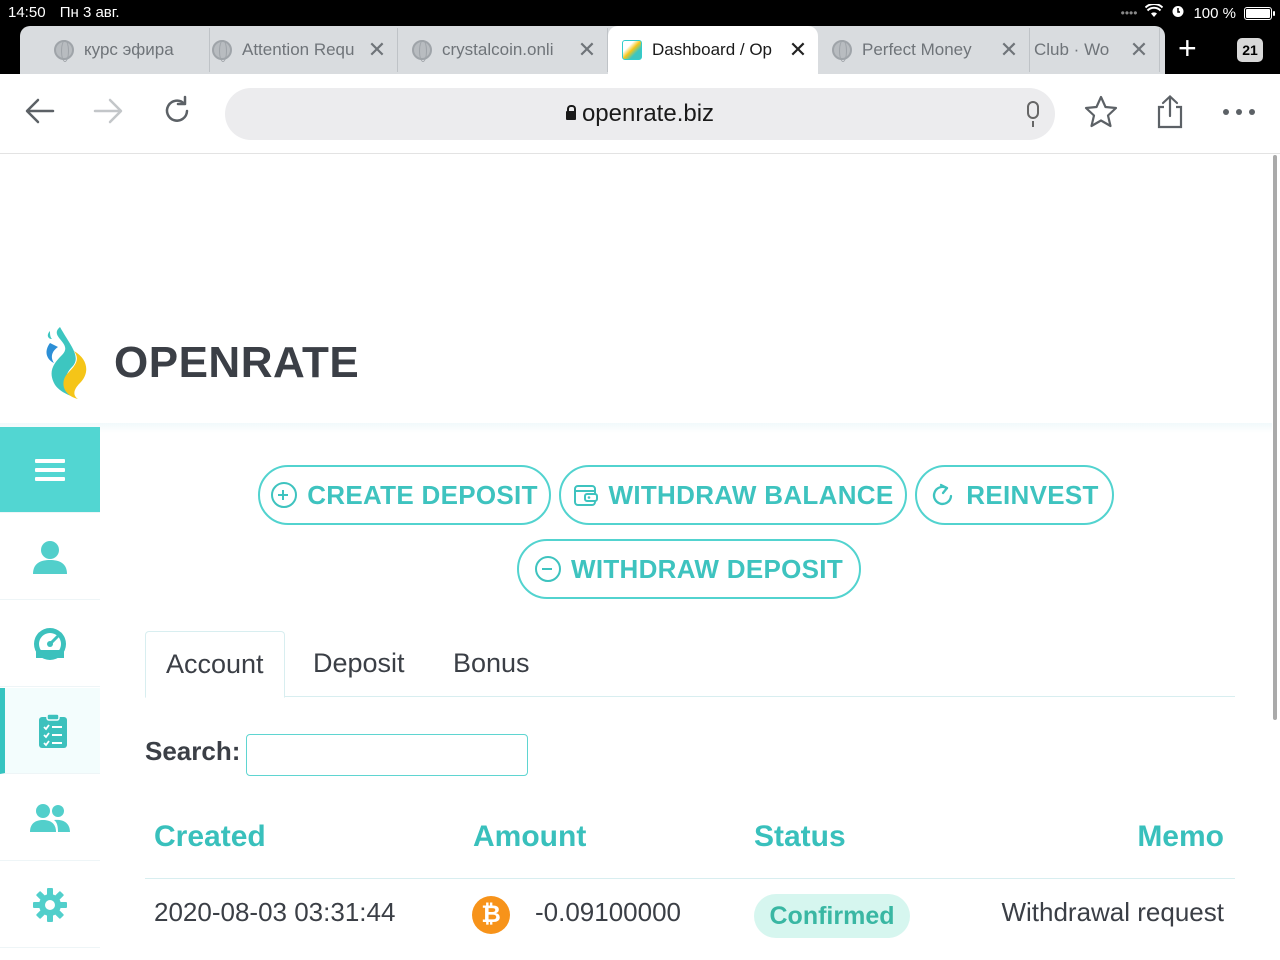 The height and width of the screenshot is (960, 1280). What do you see at coordinates (1250, 50) in the screenshot?
I see `tab-count-button: 21` at bounding box center [1250, 50].